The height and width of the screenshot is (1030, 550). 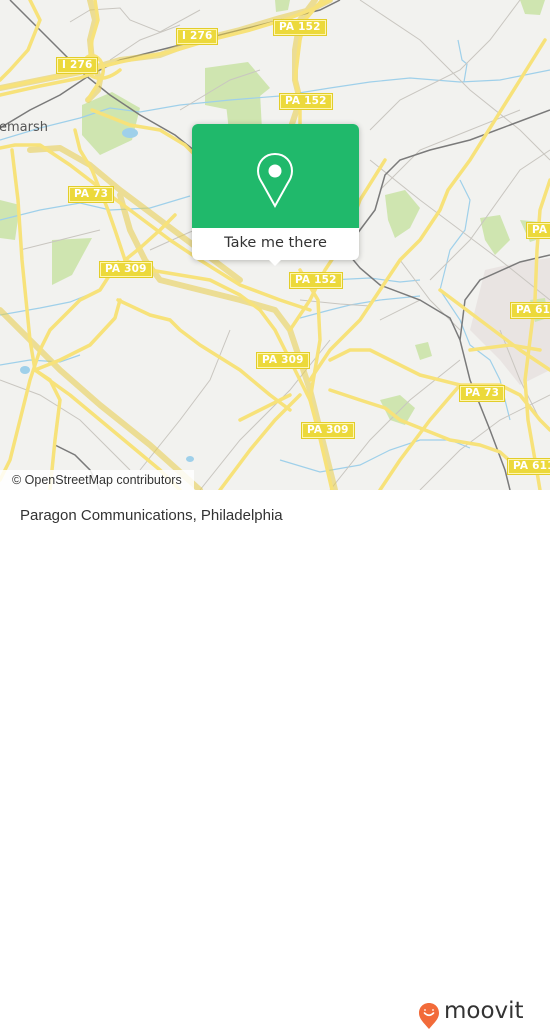 I want to click on moovit-logo: moovit, so click(x=478, y=1014).